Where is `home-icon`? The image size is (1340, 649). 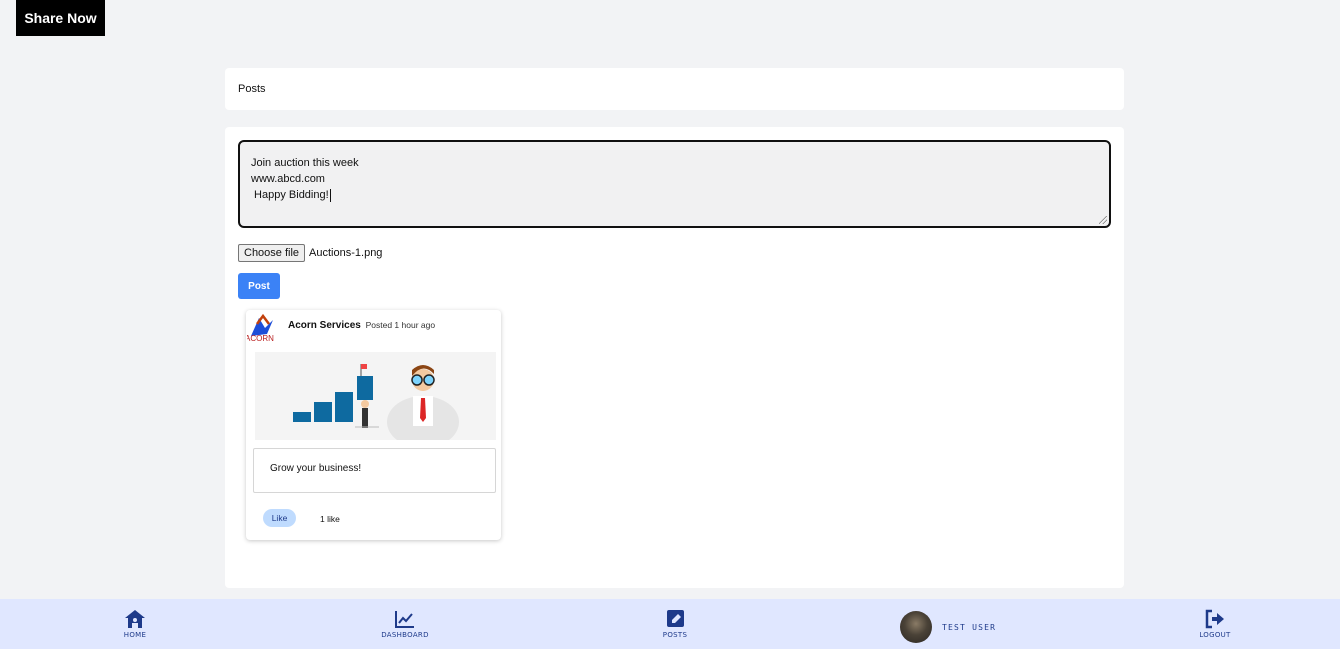 home-icon is located at coordinates (135, 619).